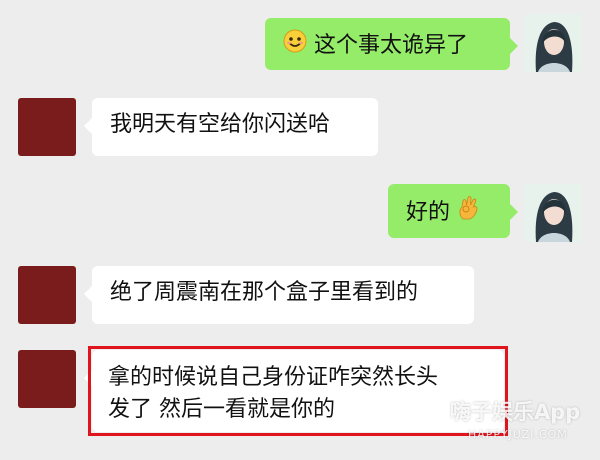 The height and width of the screenshot is (460, 600). What do you see at coordinates (469, 213) in the screenshot?
I see `ok-hand-emoji-icon` at bounding box center [469, 213].